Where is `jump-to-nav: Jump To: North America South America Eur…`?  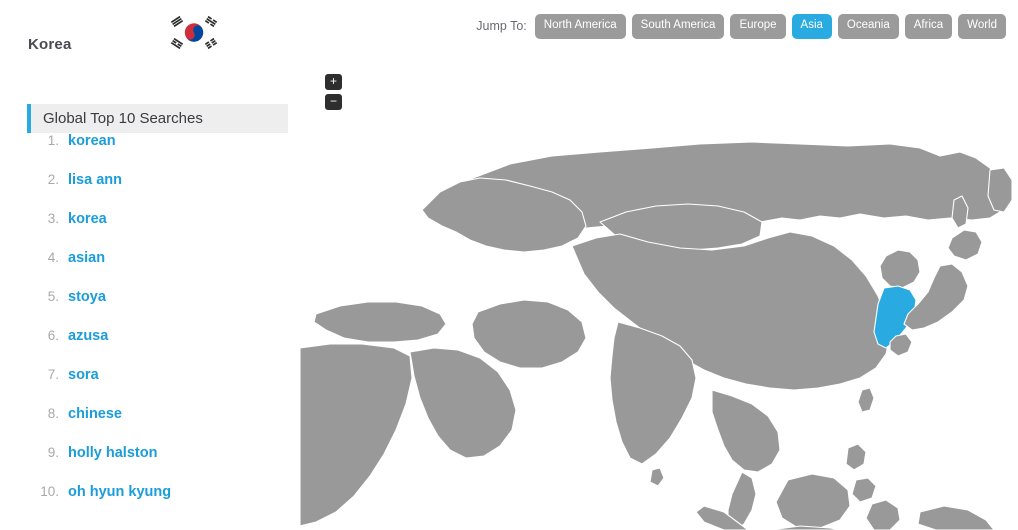
jump-to-nav: Jump To: North America South America Eur… is located at coordinates (741, 26).